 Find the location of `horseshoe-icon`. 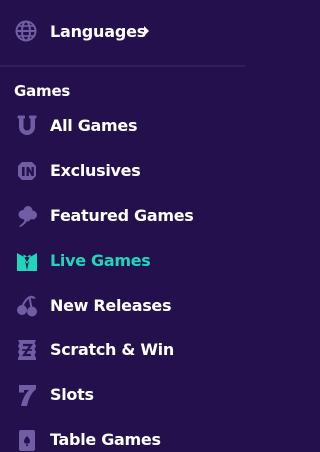

horseshoe-icon is located at coordinates (27, 126).